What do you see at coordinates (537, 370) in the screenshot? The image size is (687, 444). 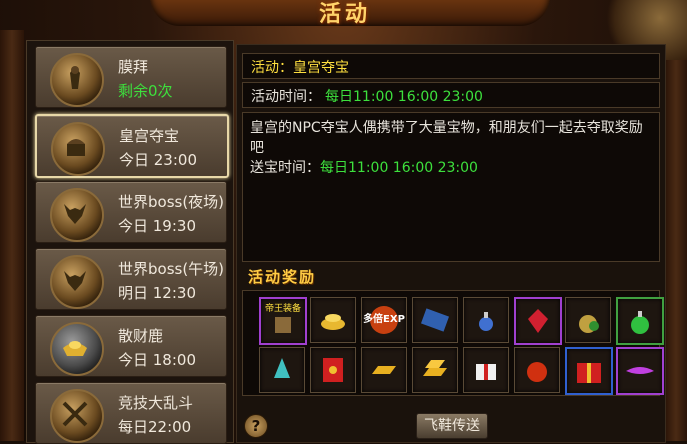 I see `lucky-bag-icon` at bounding box center [537, 370].